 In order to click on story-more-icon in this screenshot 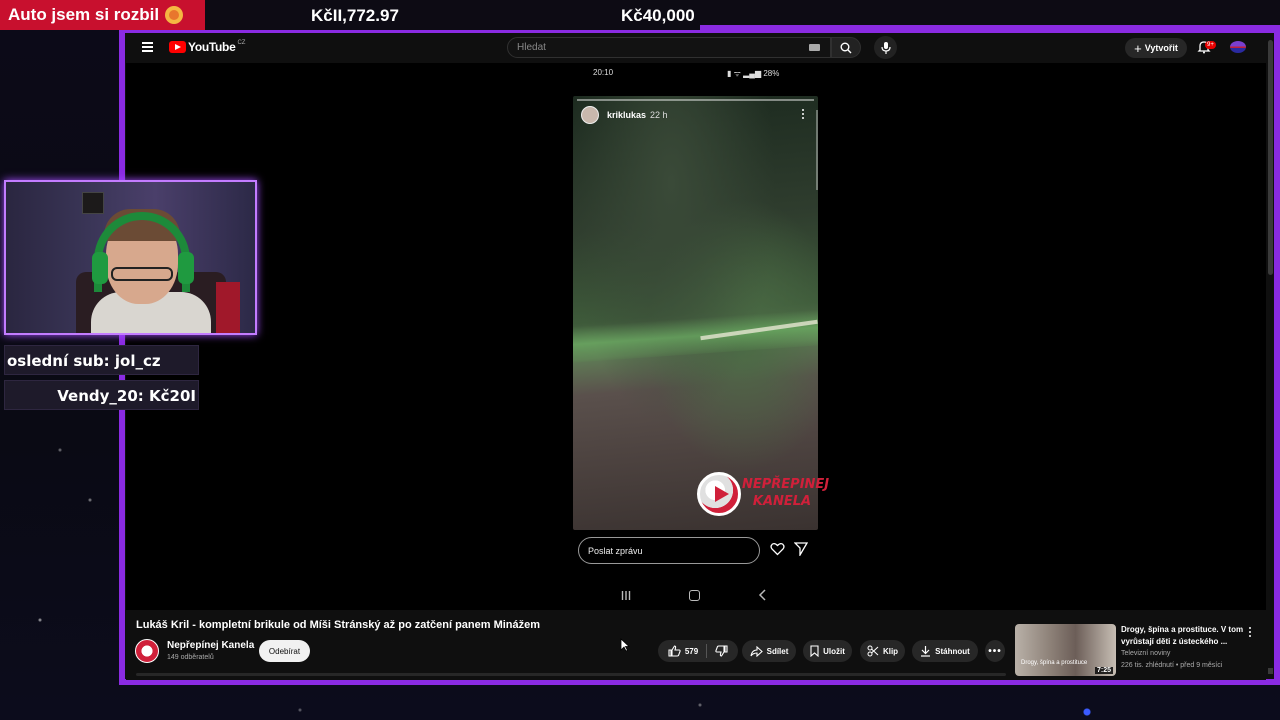, I will do `click(803, 115)`.